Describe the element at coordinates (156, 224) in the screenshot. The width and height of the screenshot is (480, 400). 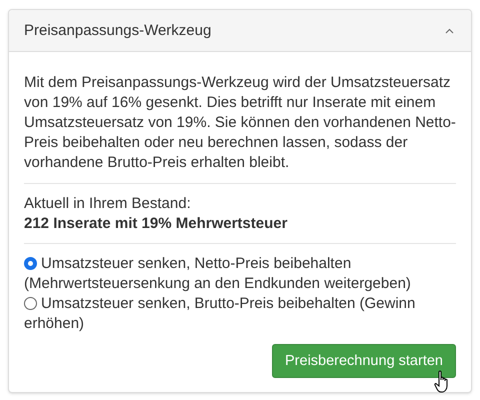
I see `inventory-count: 212 Inserate mit 19% Mehrwertsteuer` at that location.